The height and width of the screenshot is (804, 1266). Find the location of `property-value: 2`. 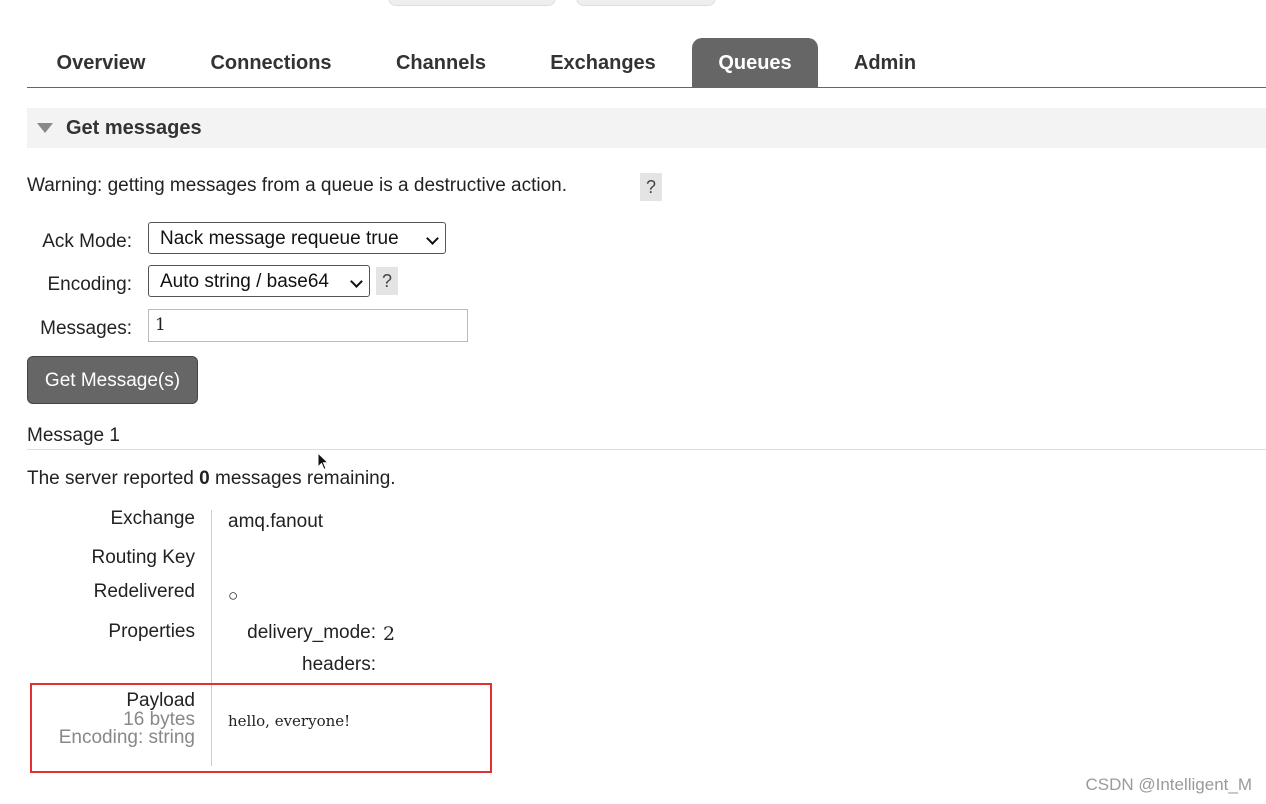

property-value: 2 is located at coordinates (389, 634).